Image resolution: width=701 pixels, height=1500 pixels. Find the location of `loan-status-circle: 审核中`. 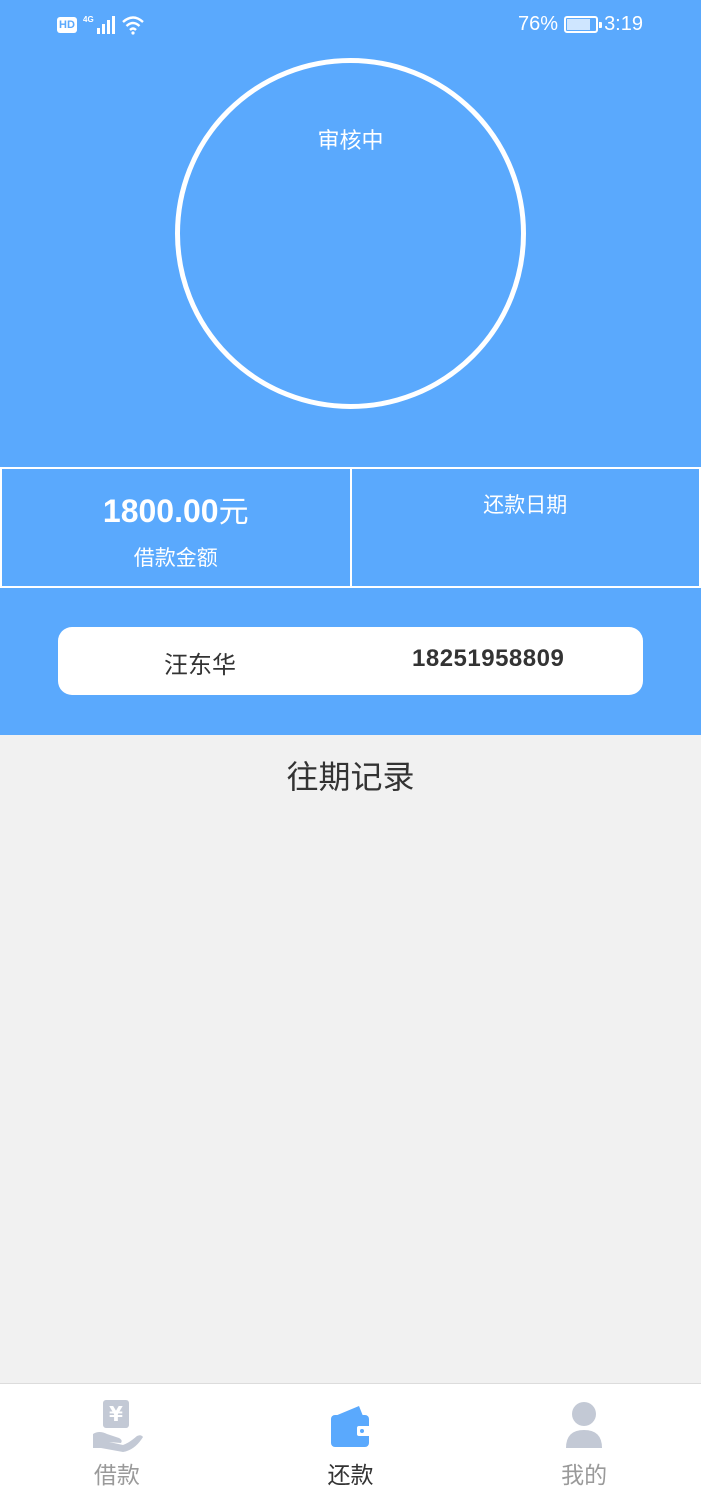

loan-status-circle: 审核中 is located at coordinates (350, 233).